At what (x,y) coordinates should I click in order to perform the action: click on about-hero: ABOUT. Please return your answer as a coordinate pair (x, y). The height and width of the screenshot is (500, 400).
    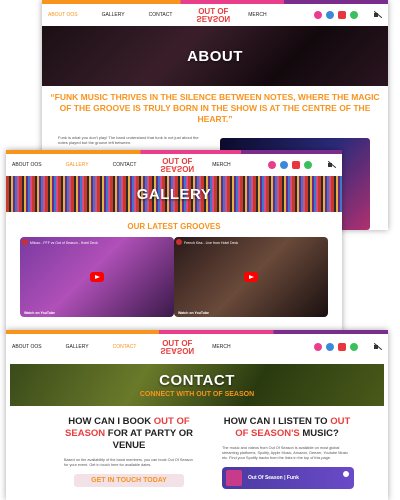
    Looking at the image, I should click on (215, 56).